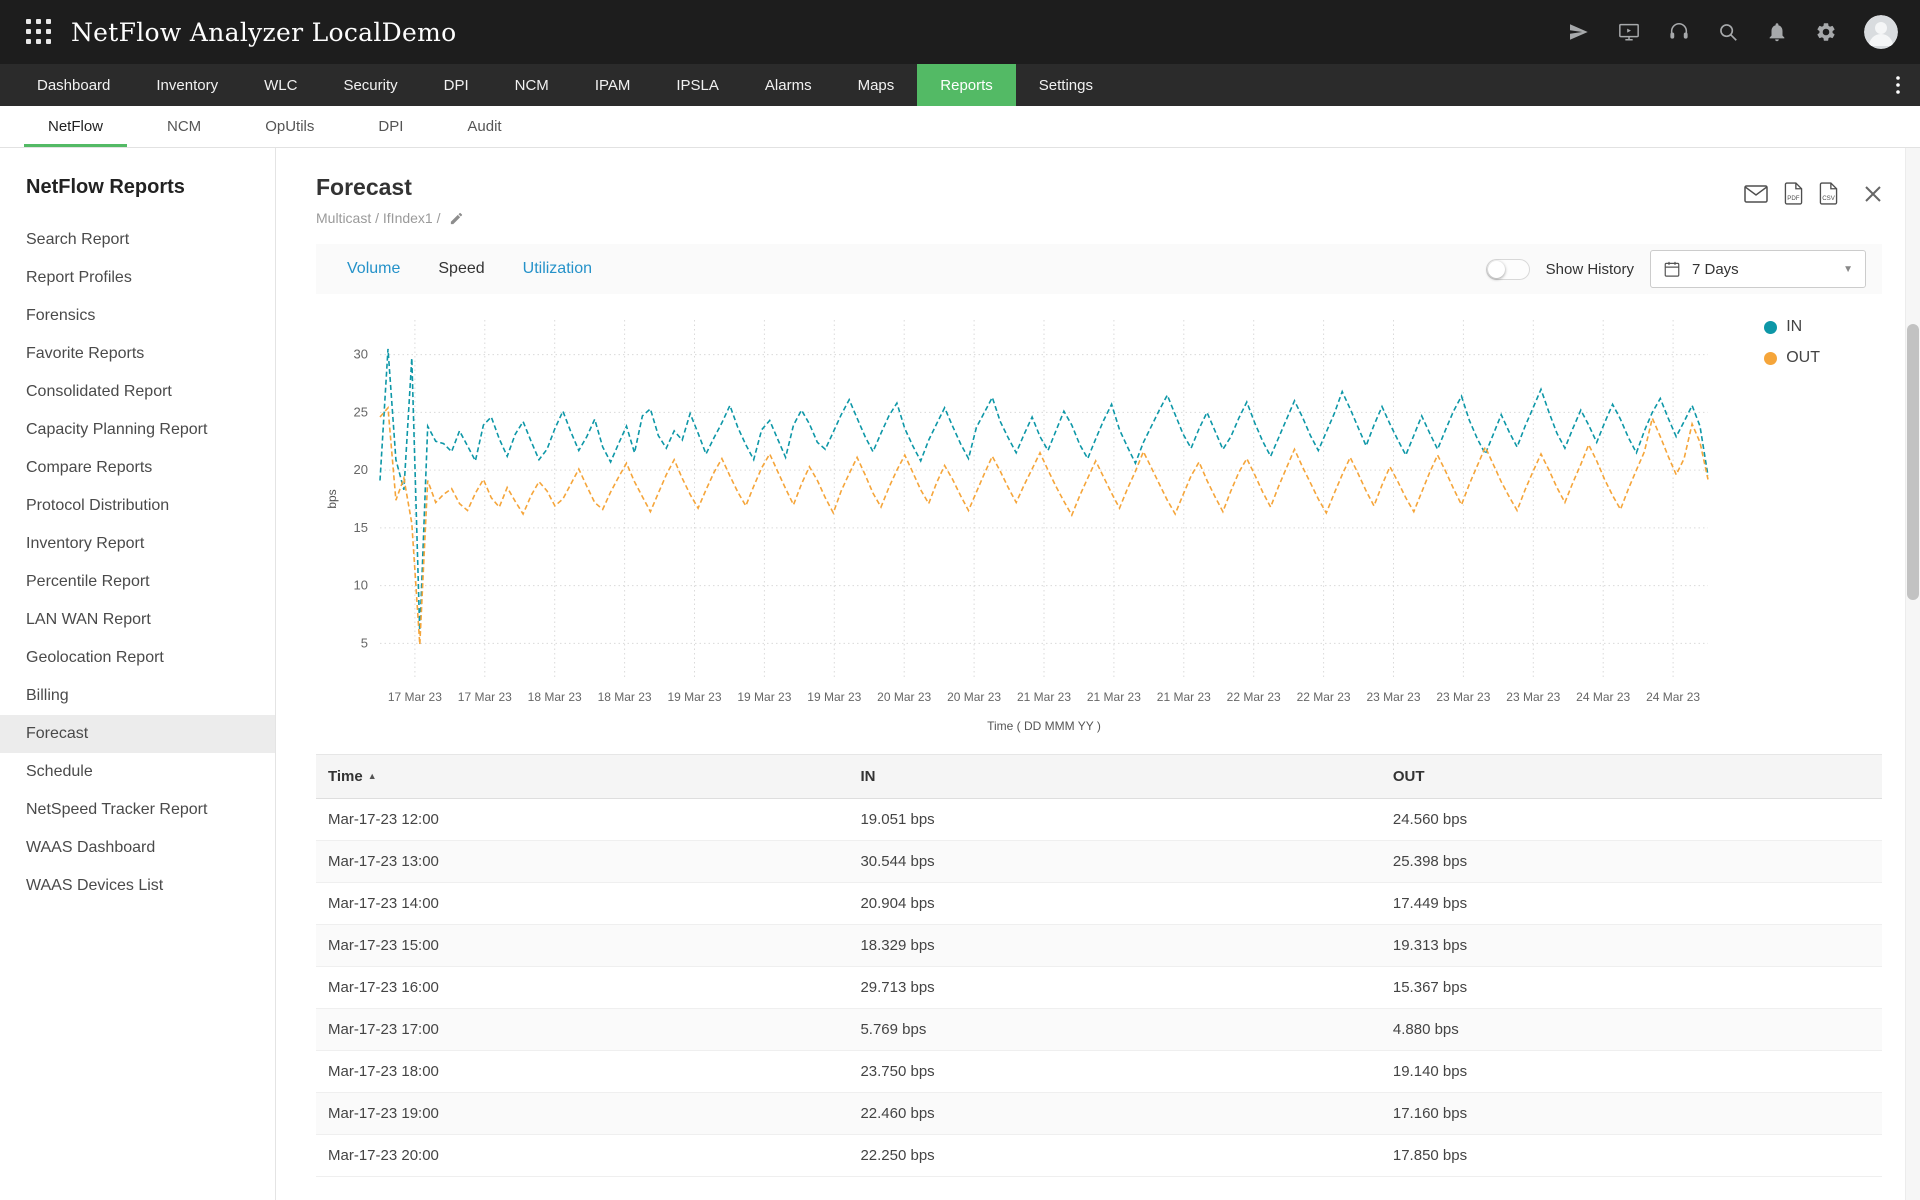 The height and width of the screenshot is (1200, 1920). I want to click on subnav-item-ncm: NCM, so click(184, 126).